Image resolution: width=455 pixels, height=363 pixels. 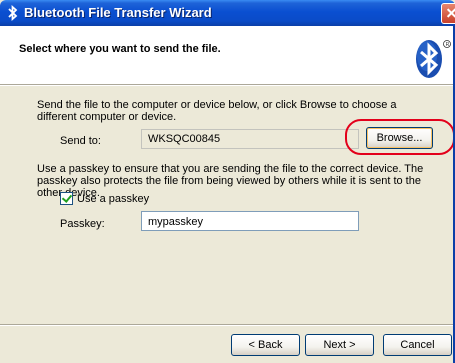 What do you see at coordinates (433, 59) in the screenshot?
I see `bluetooth-logo-icon: R` at bounding box center [433, 59].